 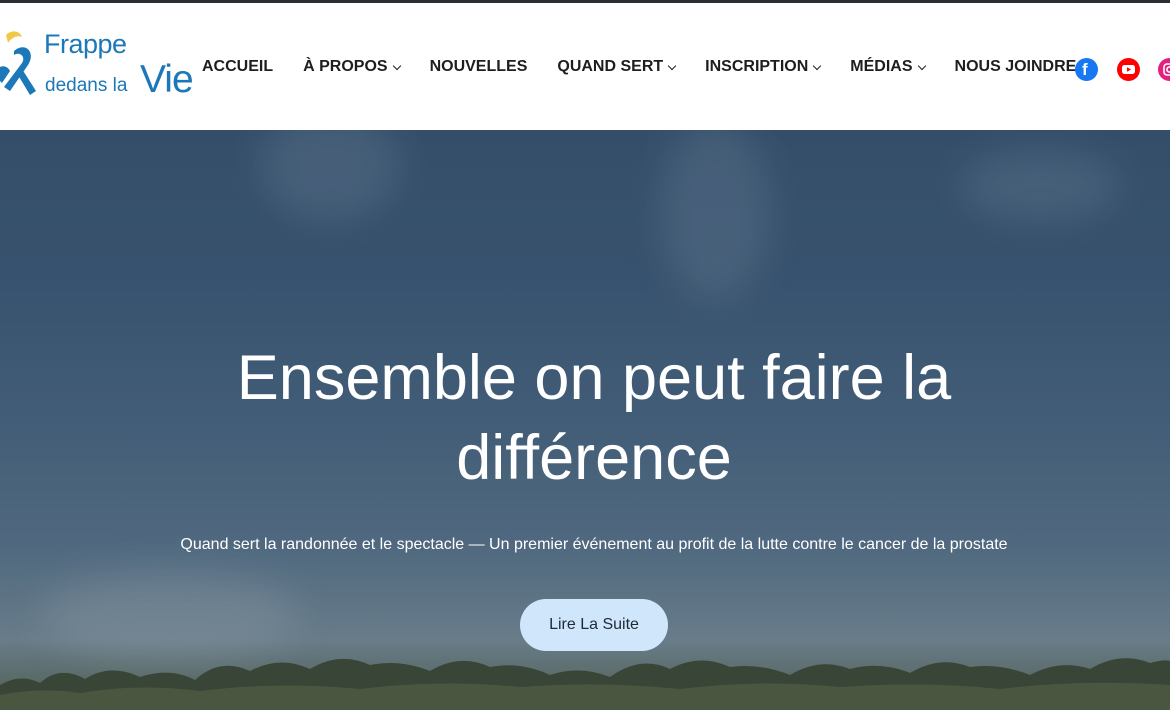 I want to click on hero-title-line: différence, so click(x=594, y=458).